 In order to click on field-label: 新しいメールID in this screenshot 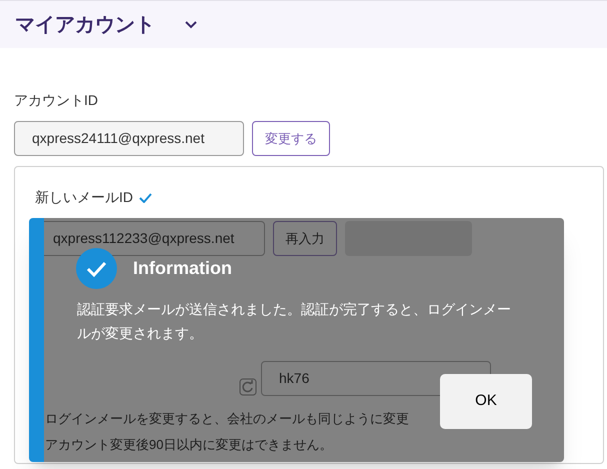, I will do `click(84, 197)`.